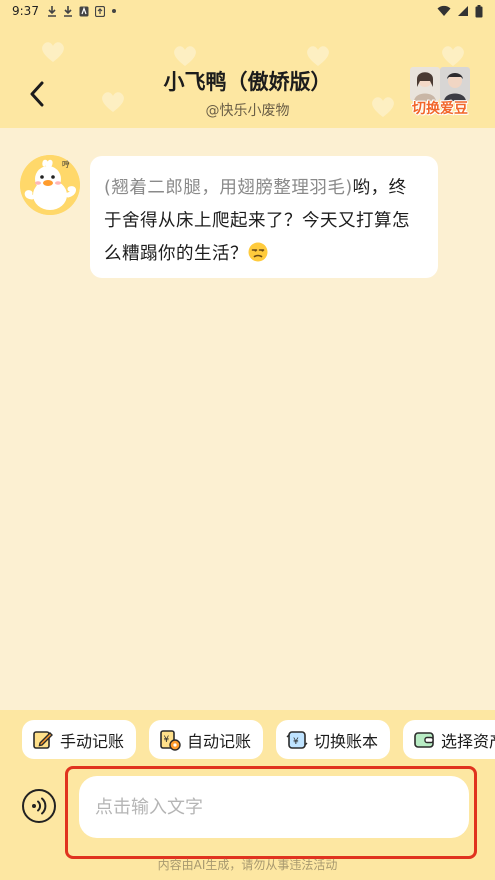  I want to click on switch-ledger-icon: ¥, so click(297, 739).